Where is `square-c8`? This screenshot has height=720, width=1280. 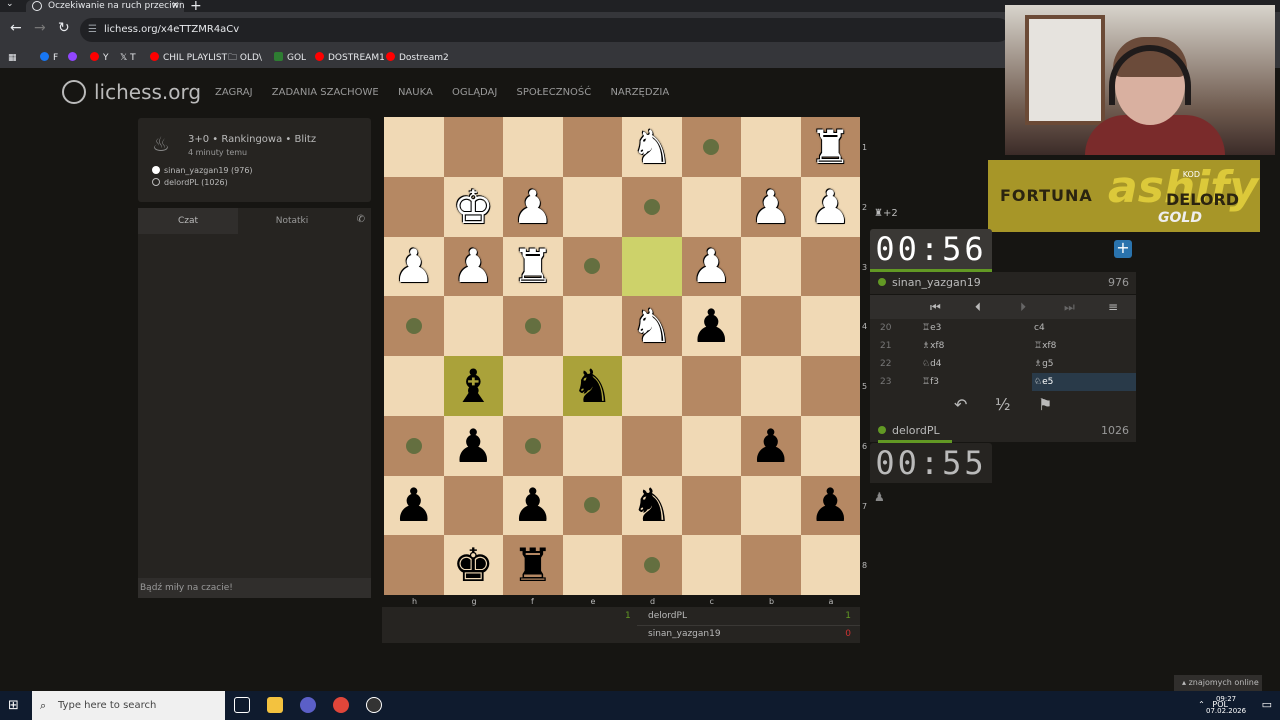
square-c8 is located at coordinates (711, 565).